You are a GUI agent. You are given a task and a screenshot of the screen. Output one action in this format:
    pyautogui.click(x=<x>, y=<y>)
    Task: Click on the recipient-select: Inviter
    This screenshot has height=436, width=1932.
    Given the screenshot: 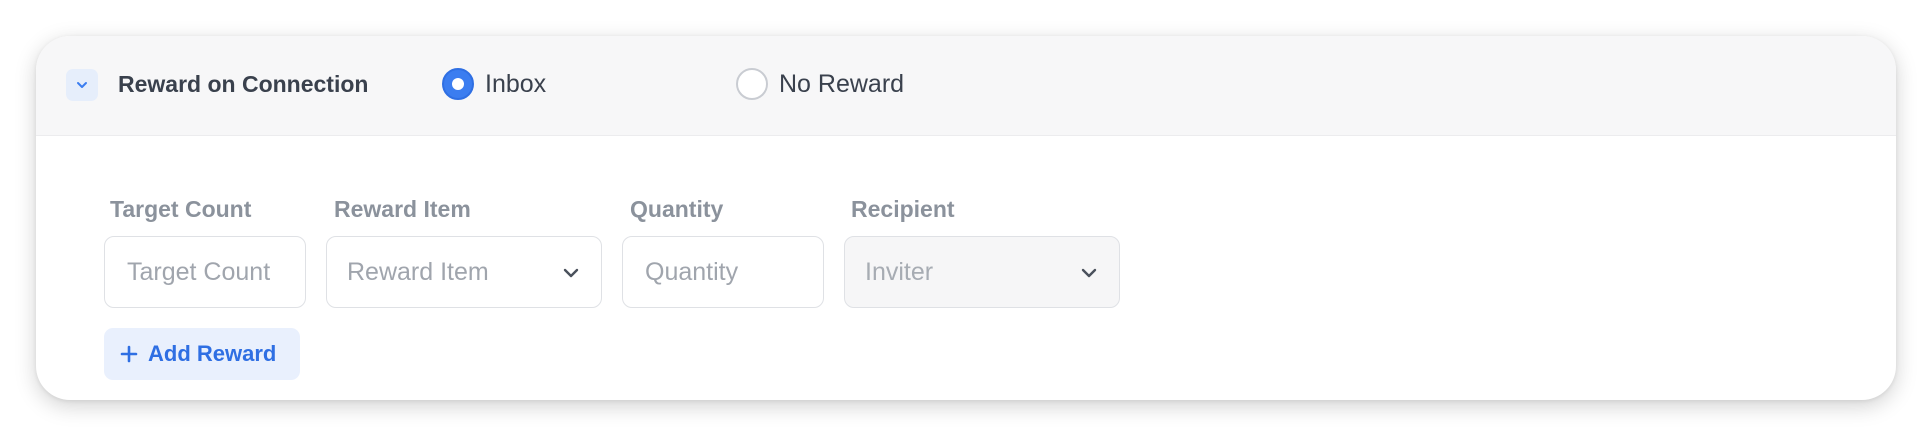 What is the action you would take?
    pyautogui.click(x=982, y=272)
    